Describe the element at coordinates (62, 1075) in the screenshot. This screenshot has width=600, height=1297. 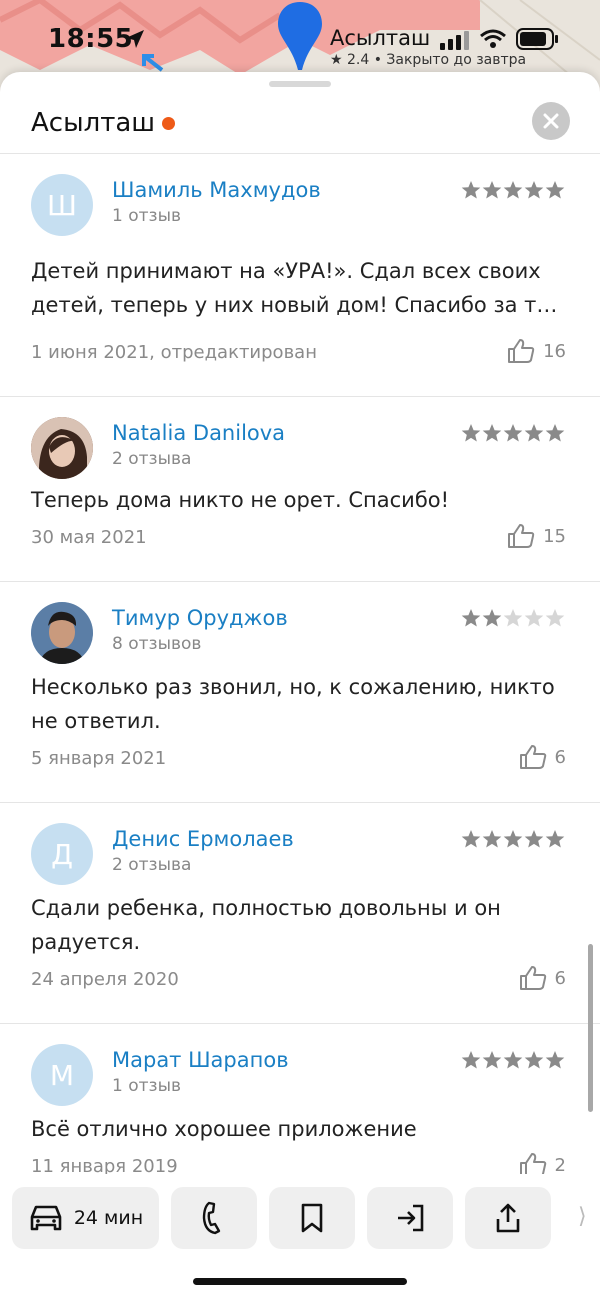
I see `avatar: М` at that location.